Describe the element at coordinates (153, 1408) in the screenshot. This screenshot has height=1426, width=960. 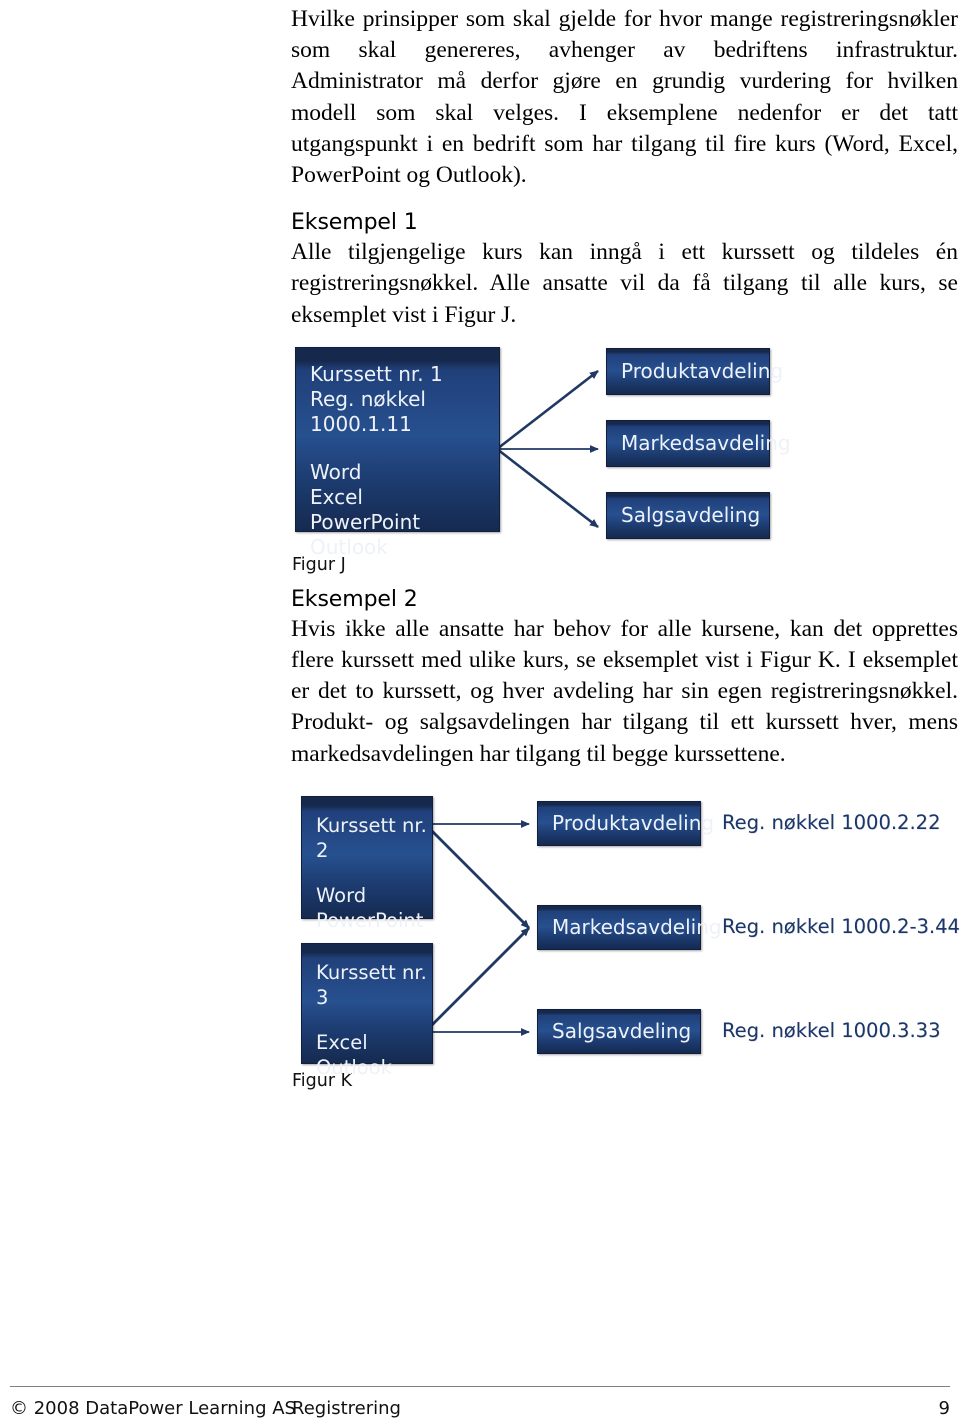
I see `footer-copyright: © 2008 DataPower Learning AS` at that location.